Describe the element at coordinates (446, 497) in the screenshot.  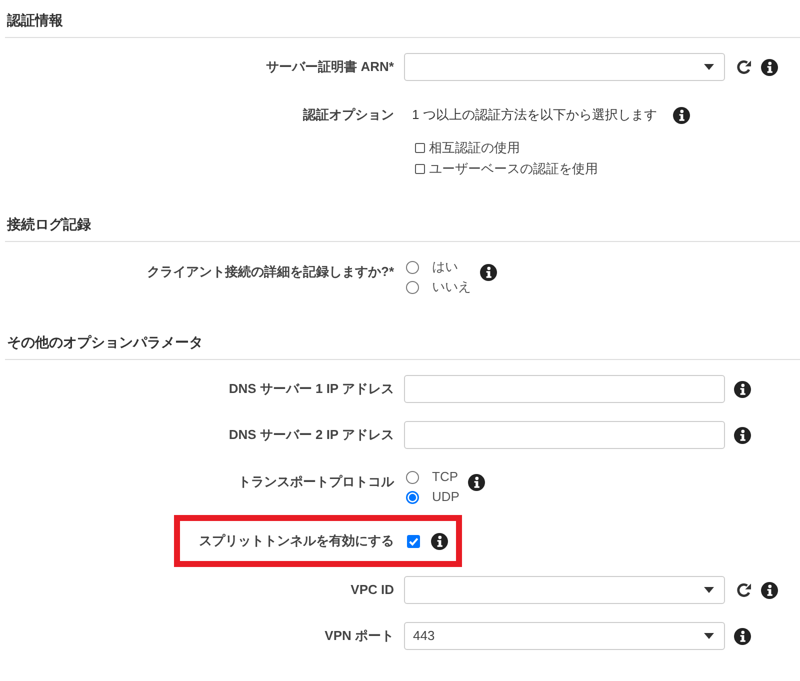
I see `radio-label: UDP` at that location.